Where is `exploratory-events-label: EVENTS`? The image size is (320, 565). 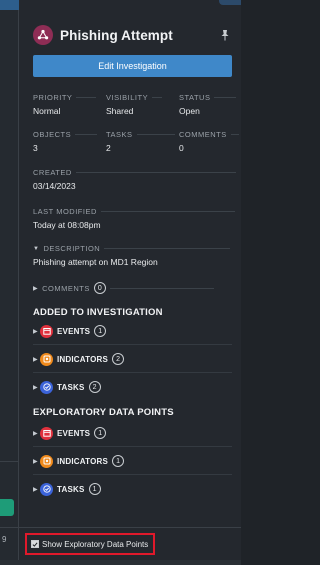 exploratory-events-label: EVENTS is located at coordinates (74, 433).